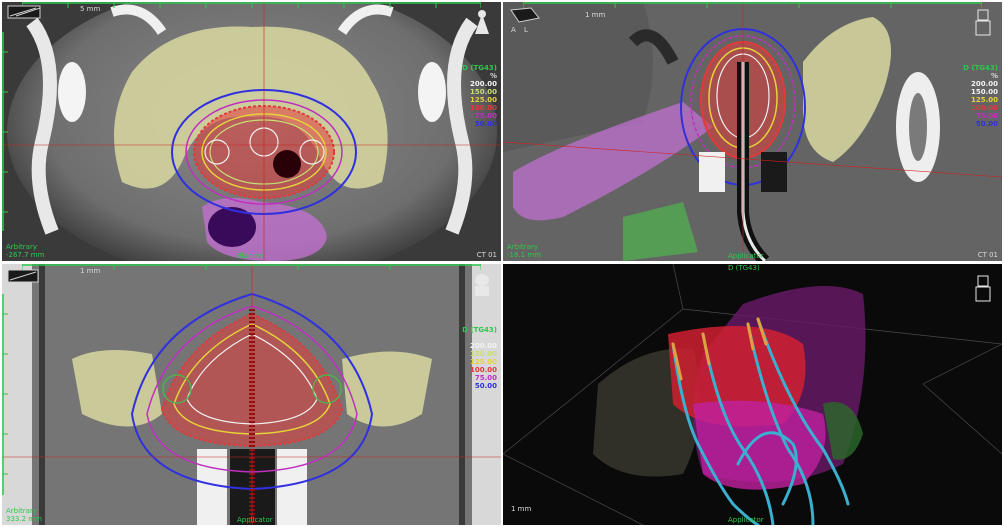  I want to click on top-ruler, so click(752, 5).